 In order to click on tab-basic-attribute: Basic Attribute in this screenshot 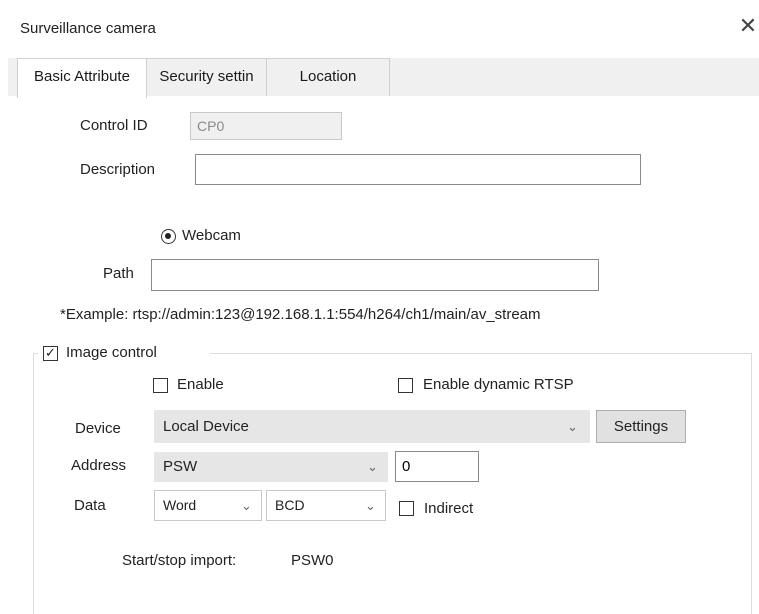, I will do `click(82, 78)`.